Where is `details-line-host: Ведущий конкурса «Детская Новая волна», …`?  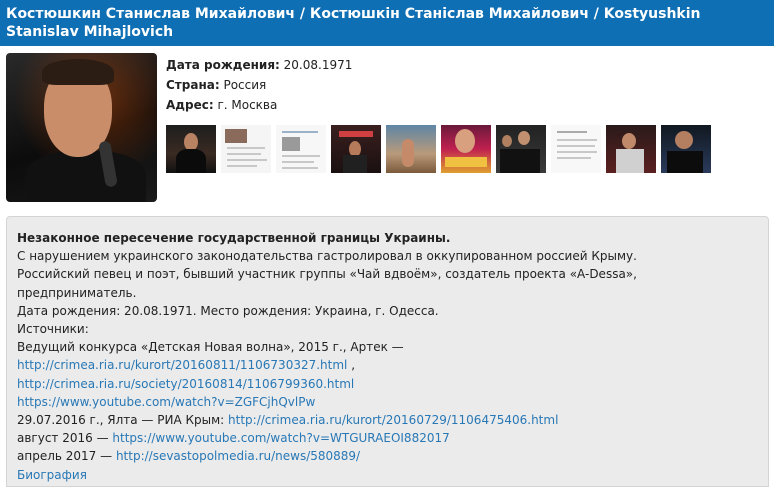
details-line-host: Ведущий конкурса «Детская Новая волна», … is located at coordinates (210, 347).